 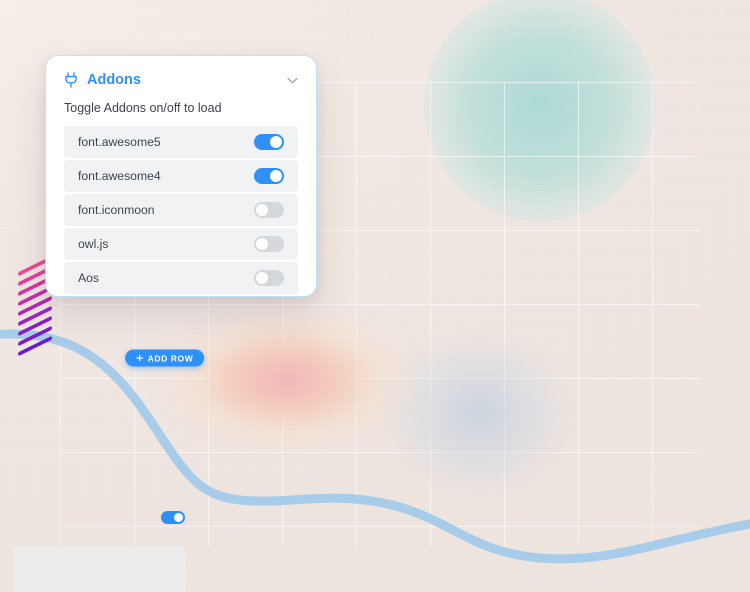 What do you see at coordinates (170, 358) in the screenshot?
I see `add-row-label: ADD ROW` at bounding box center [170, 358].